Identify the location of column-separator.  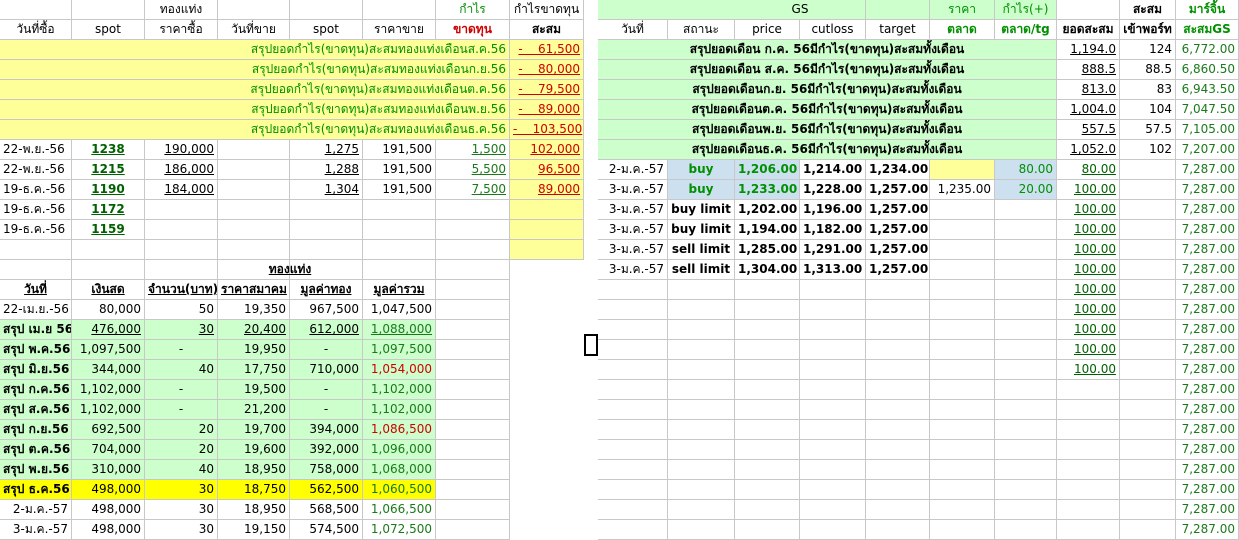
(592, 268).